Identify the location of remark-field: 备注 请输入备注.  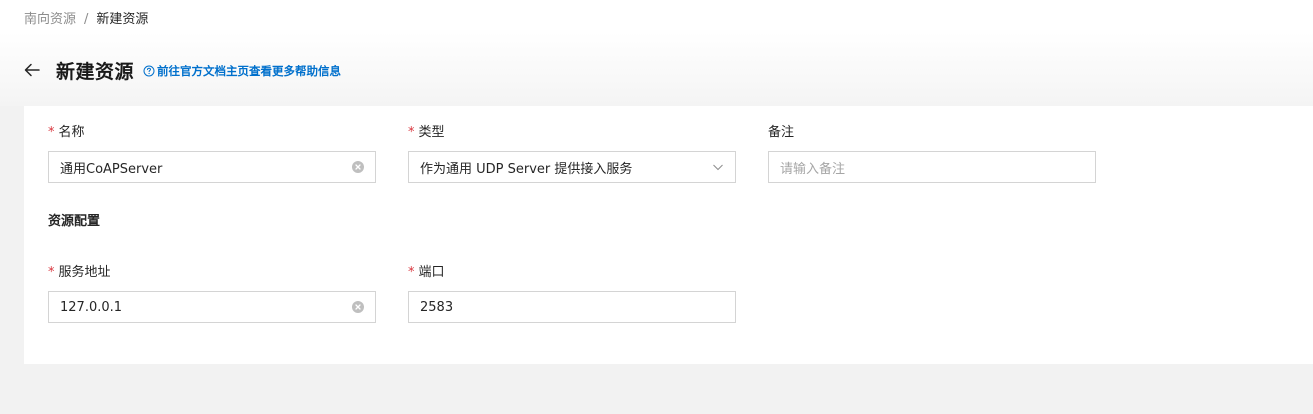
(932, 153).